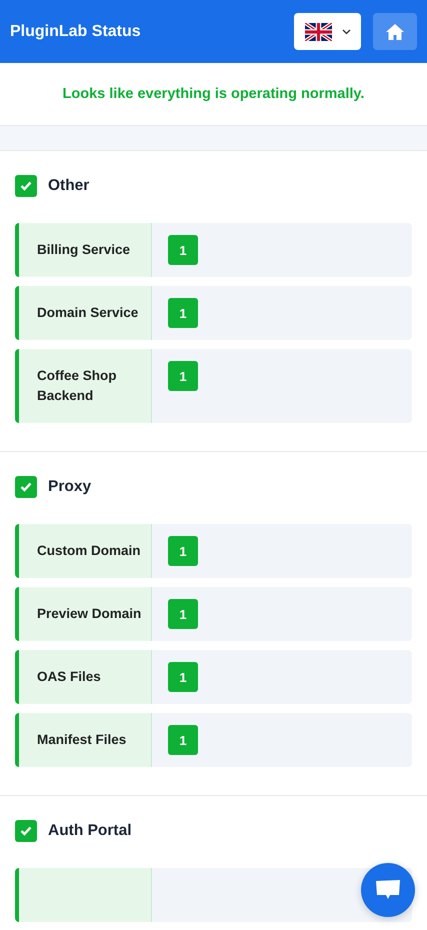 The image size is (427, 930). Describe the element at coordinates (318, 31) in the screenshot. I see `flag-icon` at that location.